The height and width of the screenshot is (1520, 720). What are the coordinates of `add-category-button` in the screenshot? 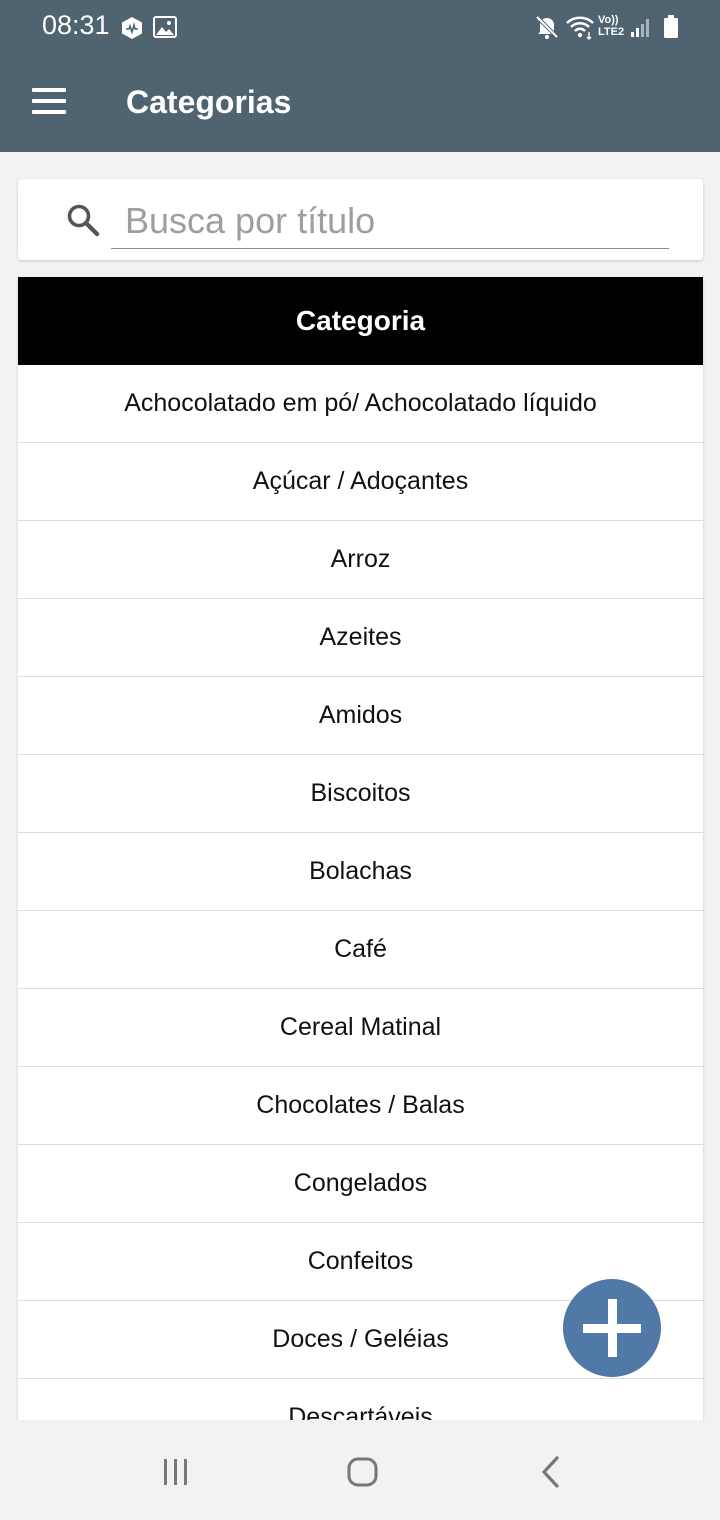 It's located at (612, 1328).